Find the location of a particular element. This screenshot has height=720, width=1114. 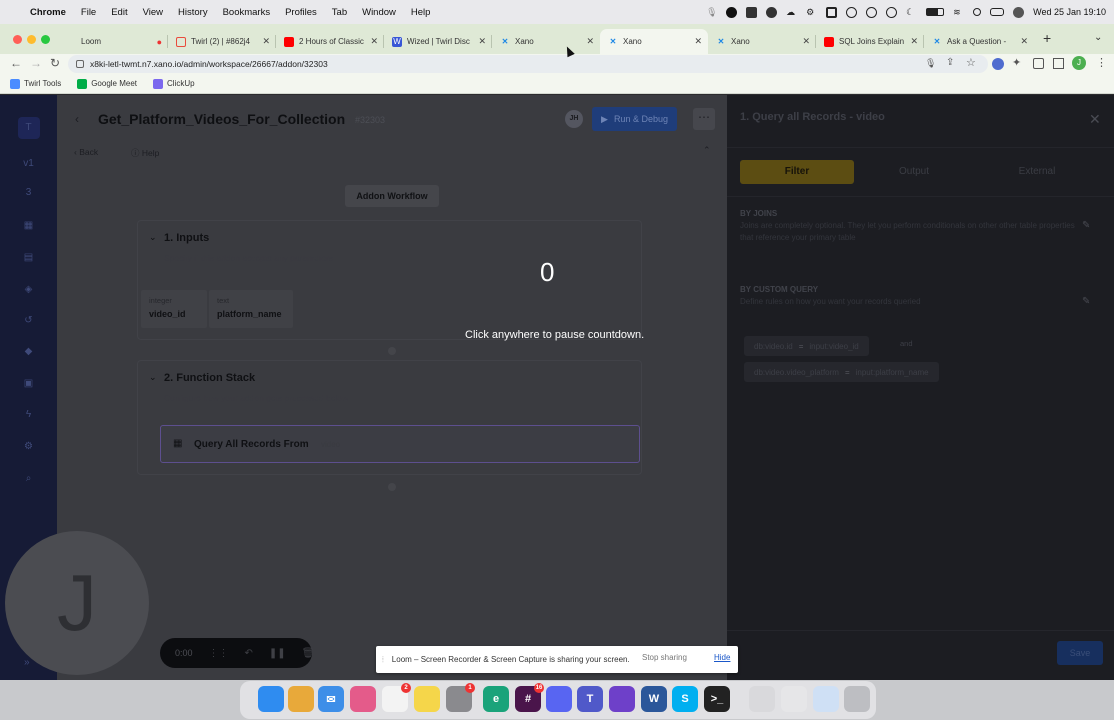

tab-loom: Loom ● is located at coordinates (113, 41).